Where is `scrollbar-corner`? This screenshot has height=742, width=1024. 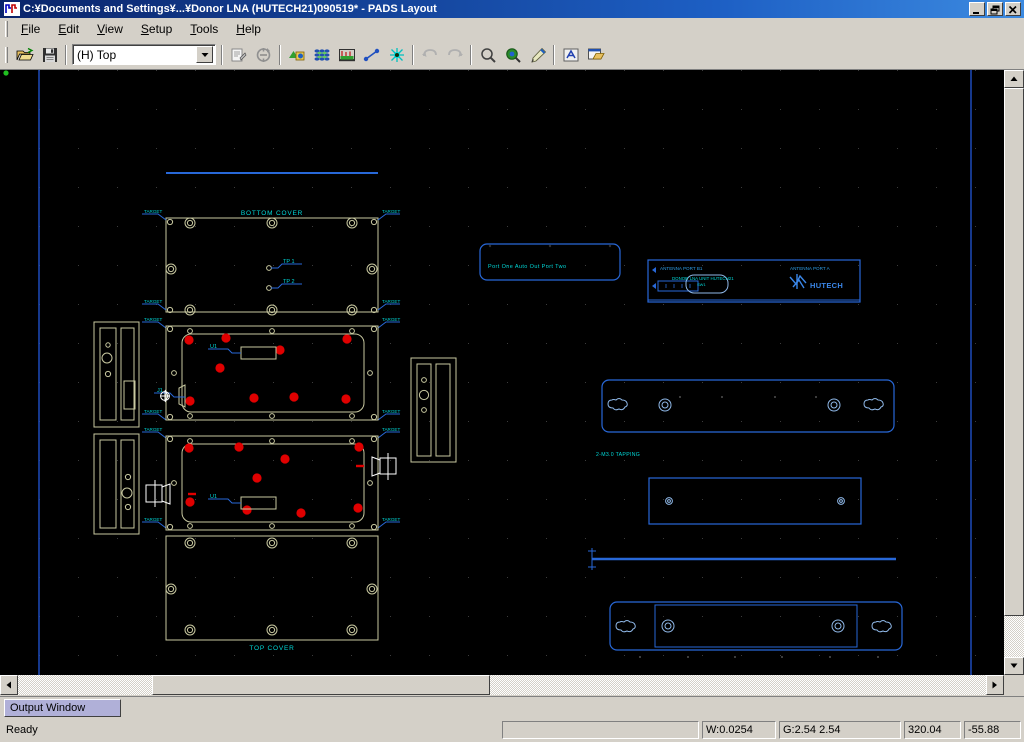 scrollbar-corner is located at coordinates (1014, 685).